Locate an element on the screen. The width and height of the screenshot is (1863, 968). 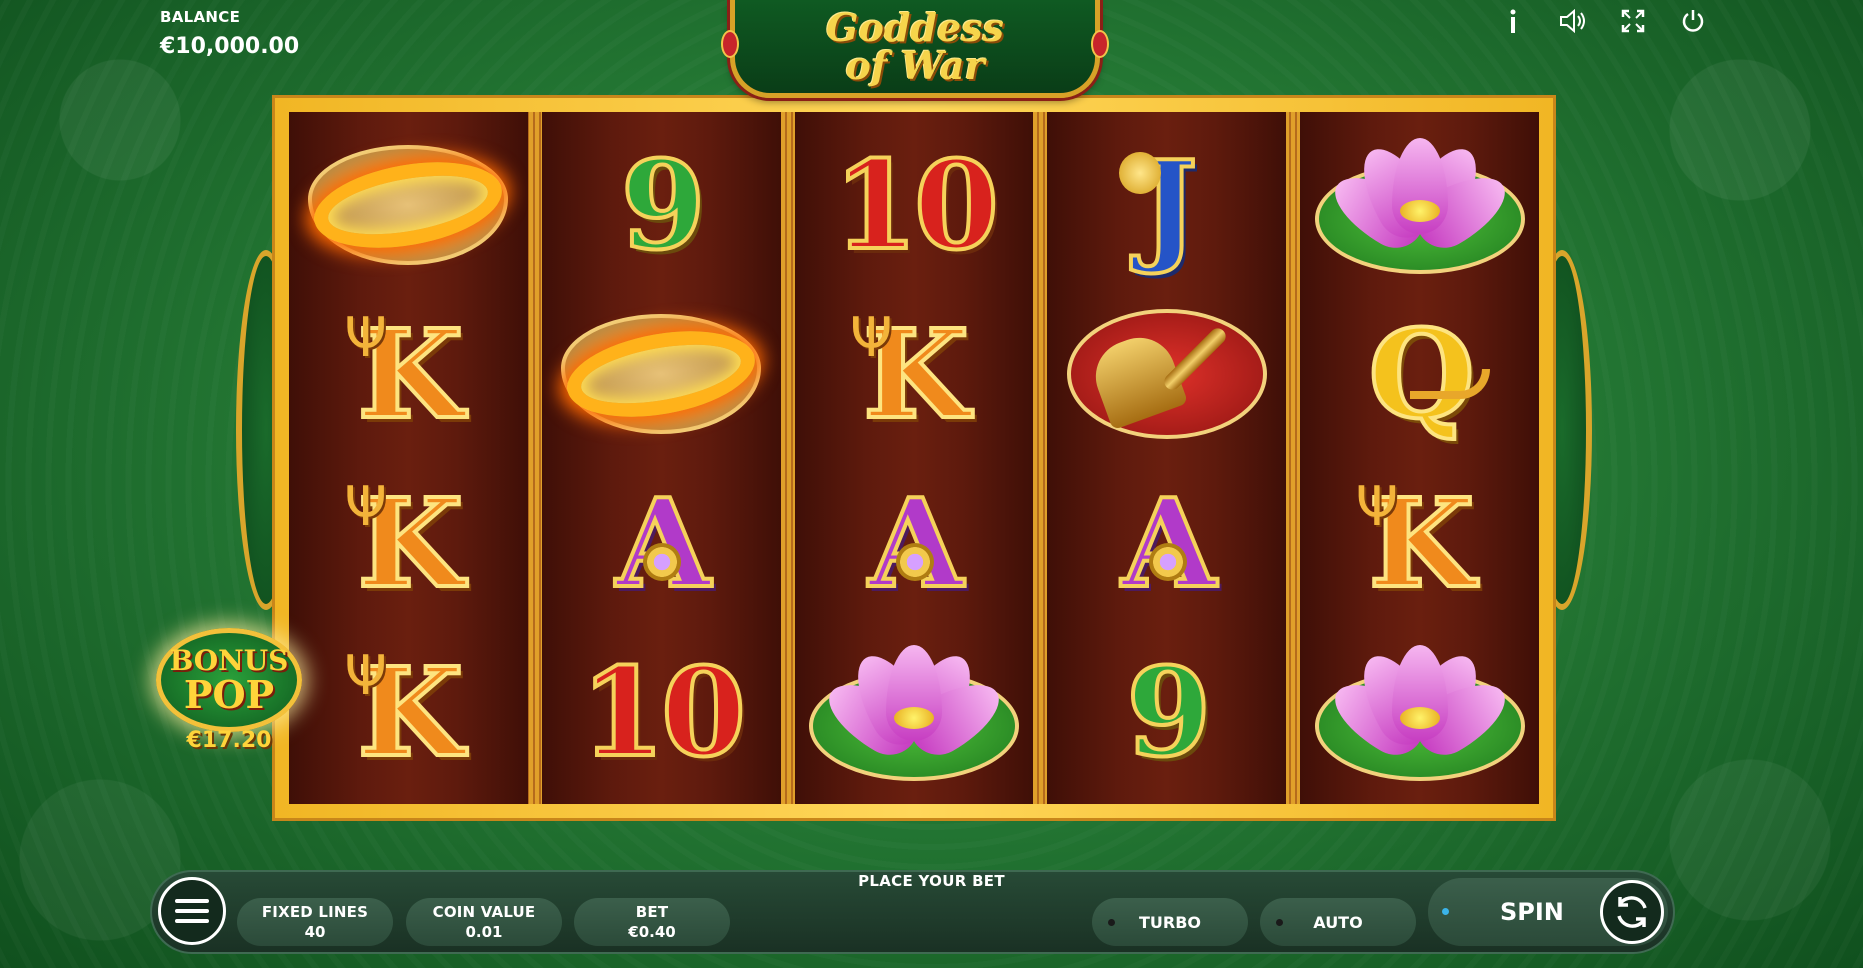
turbo-toggle: TURBO is located at coordinates (1170, 922).